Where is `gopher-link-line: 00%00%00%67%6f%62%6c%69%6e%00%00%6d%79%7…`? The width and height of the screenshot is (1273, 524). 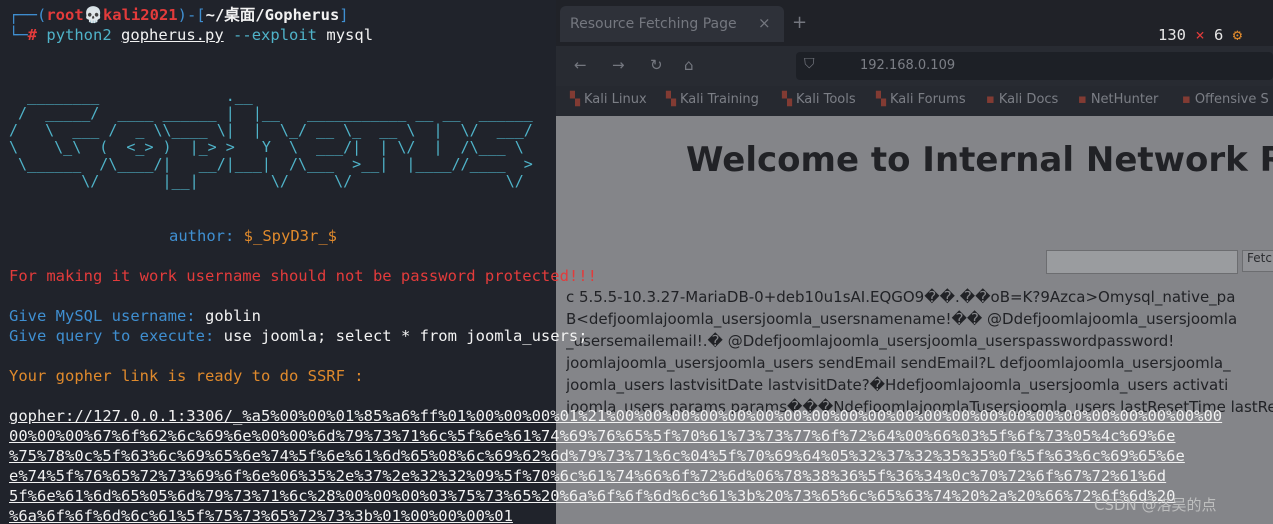
gopher-link-line: 00%00%00%67%6f%62%6c%69%6e%00%00%6d%79%7… is located at coordinates (641, 436).